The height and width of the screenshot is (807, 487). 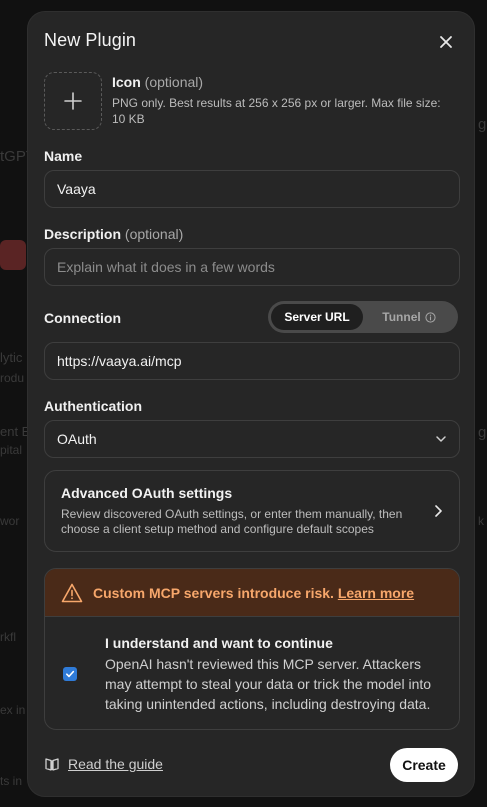 I want to click on description-label-text: Description, so click(x=83, y=234).